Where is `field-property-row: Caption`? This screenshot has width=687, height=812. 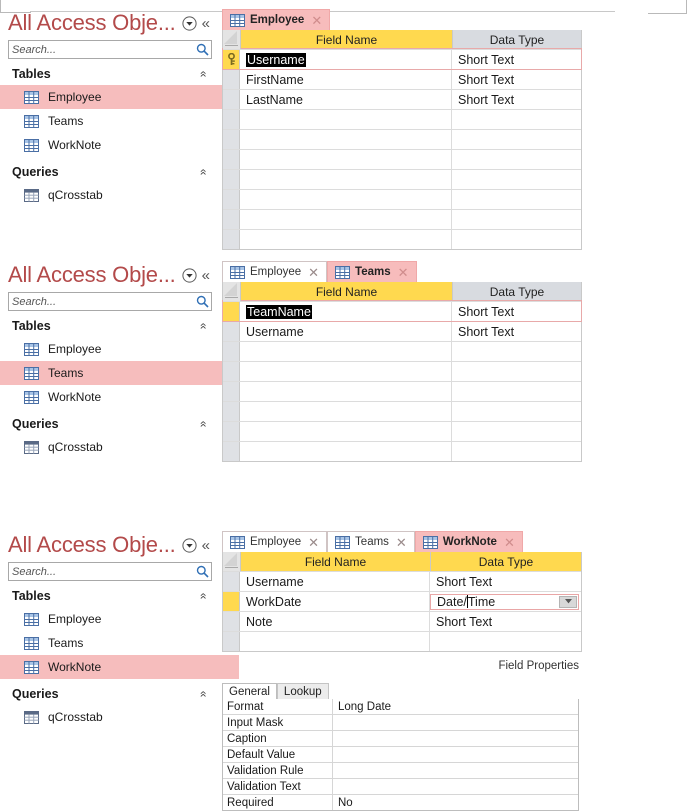
field-property-row: Caption is located at coordinates (400, 739).